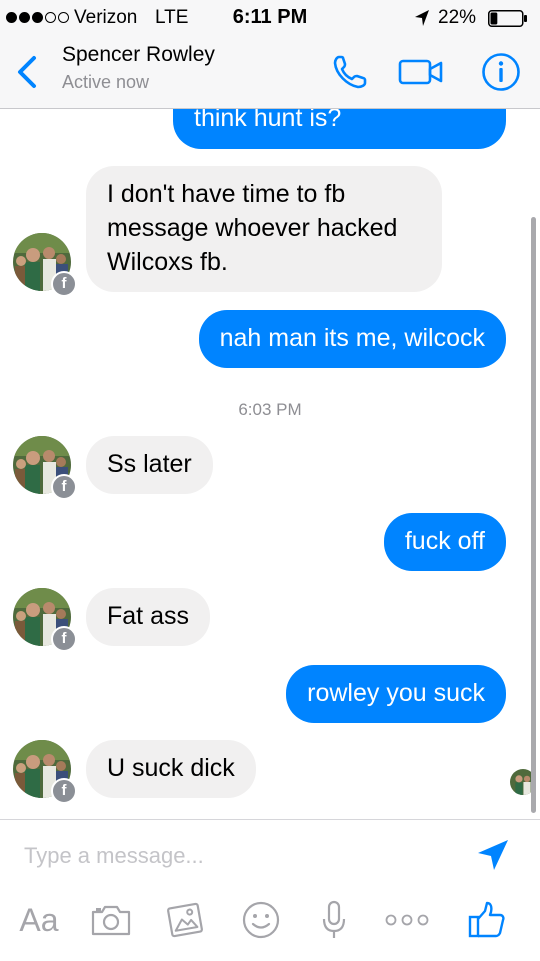  What do you see at coordinates (270, 890) in the screenshot?
I see `composer: Aa` at bounding box center [270, 890].